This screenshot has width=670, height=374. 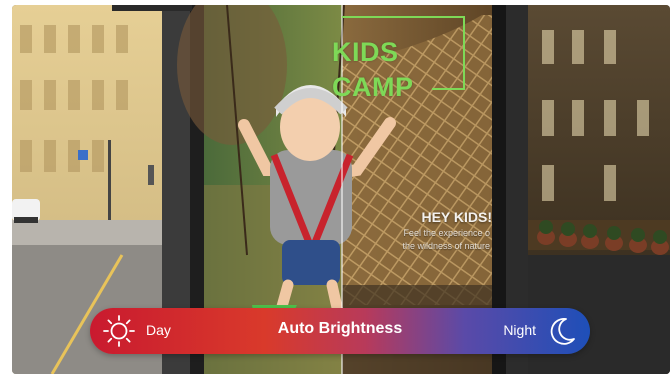 I want to click on poster-title-line2: CAMP, so click(x=373, y=87).